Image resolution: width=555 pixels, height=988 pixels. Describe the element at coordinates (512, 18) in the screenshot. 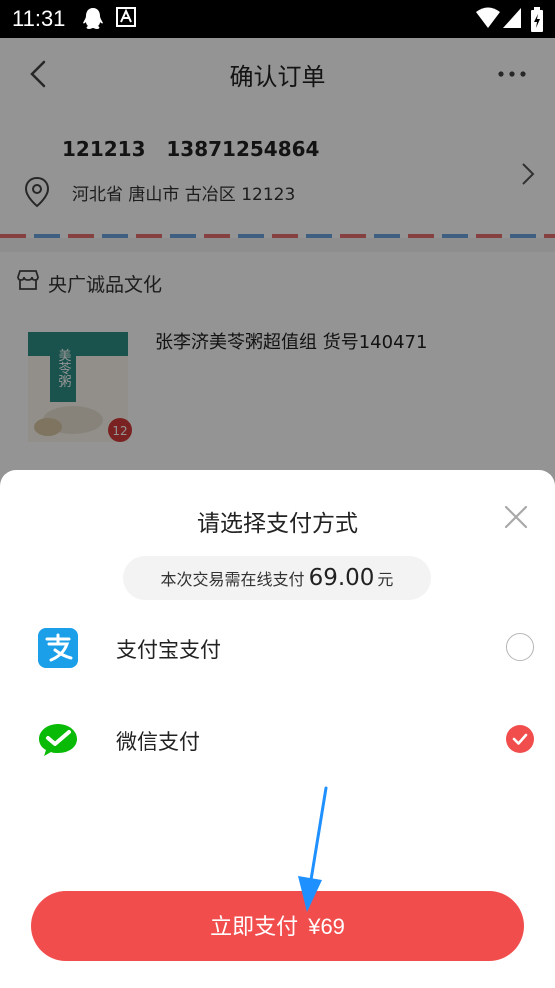

I see `signal-icon` at that location.